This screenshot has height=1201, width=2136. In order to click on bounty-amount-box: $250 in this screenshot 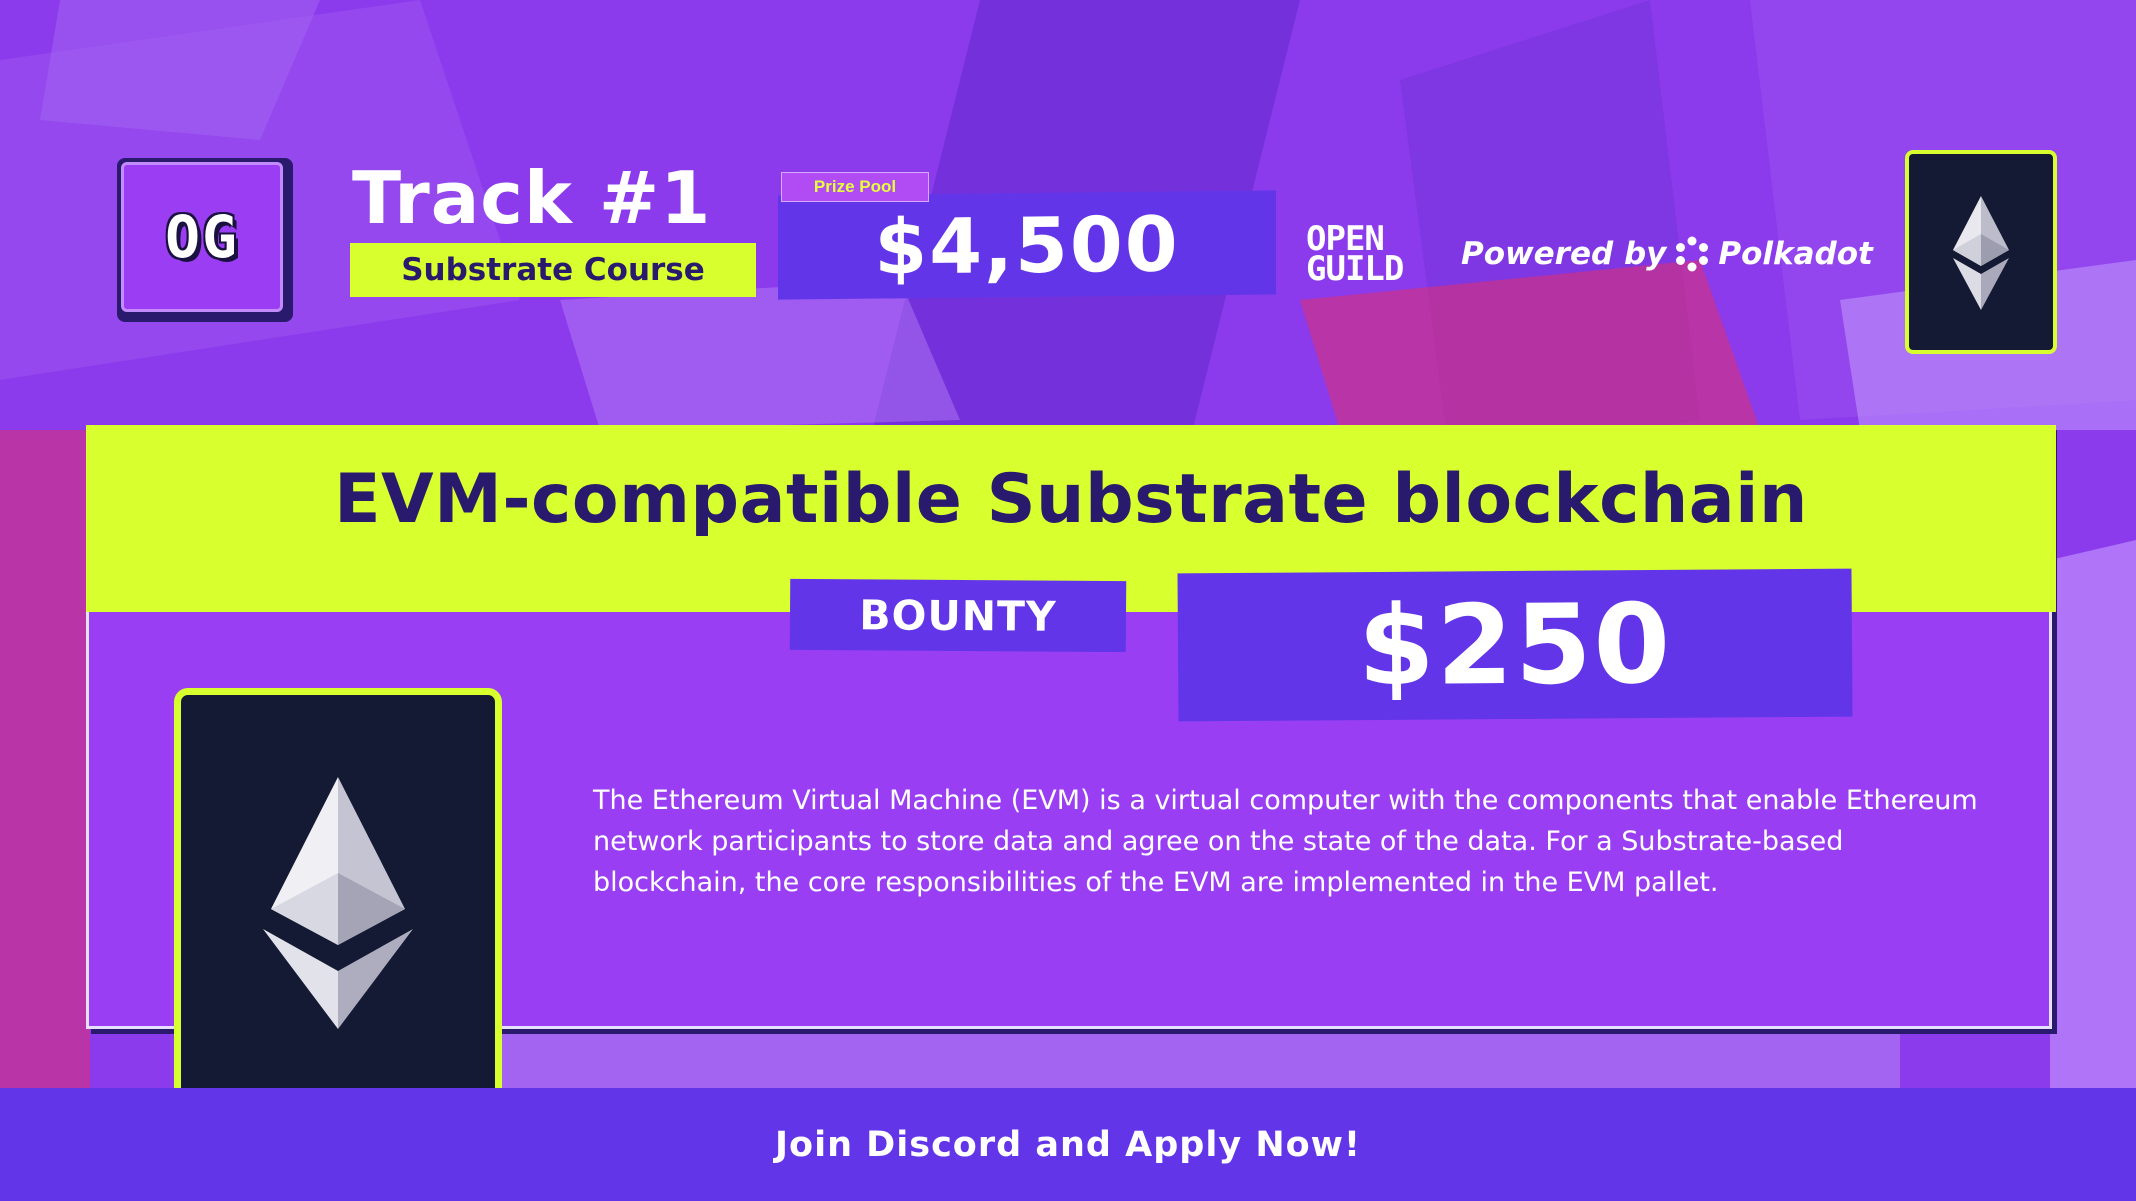, I will do `click(1515, 645)`.